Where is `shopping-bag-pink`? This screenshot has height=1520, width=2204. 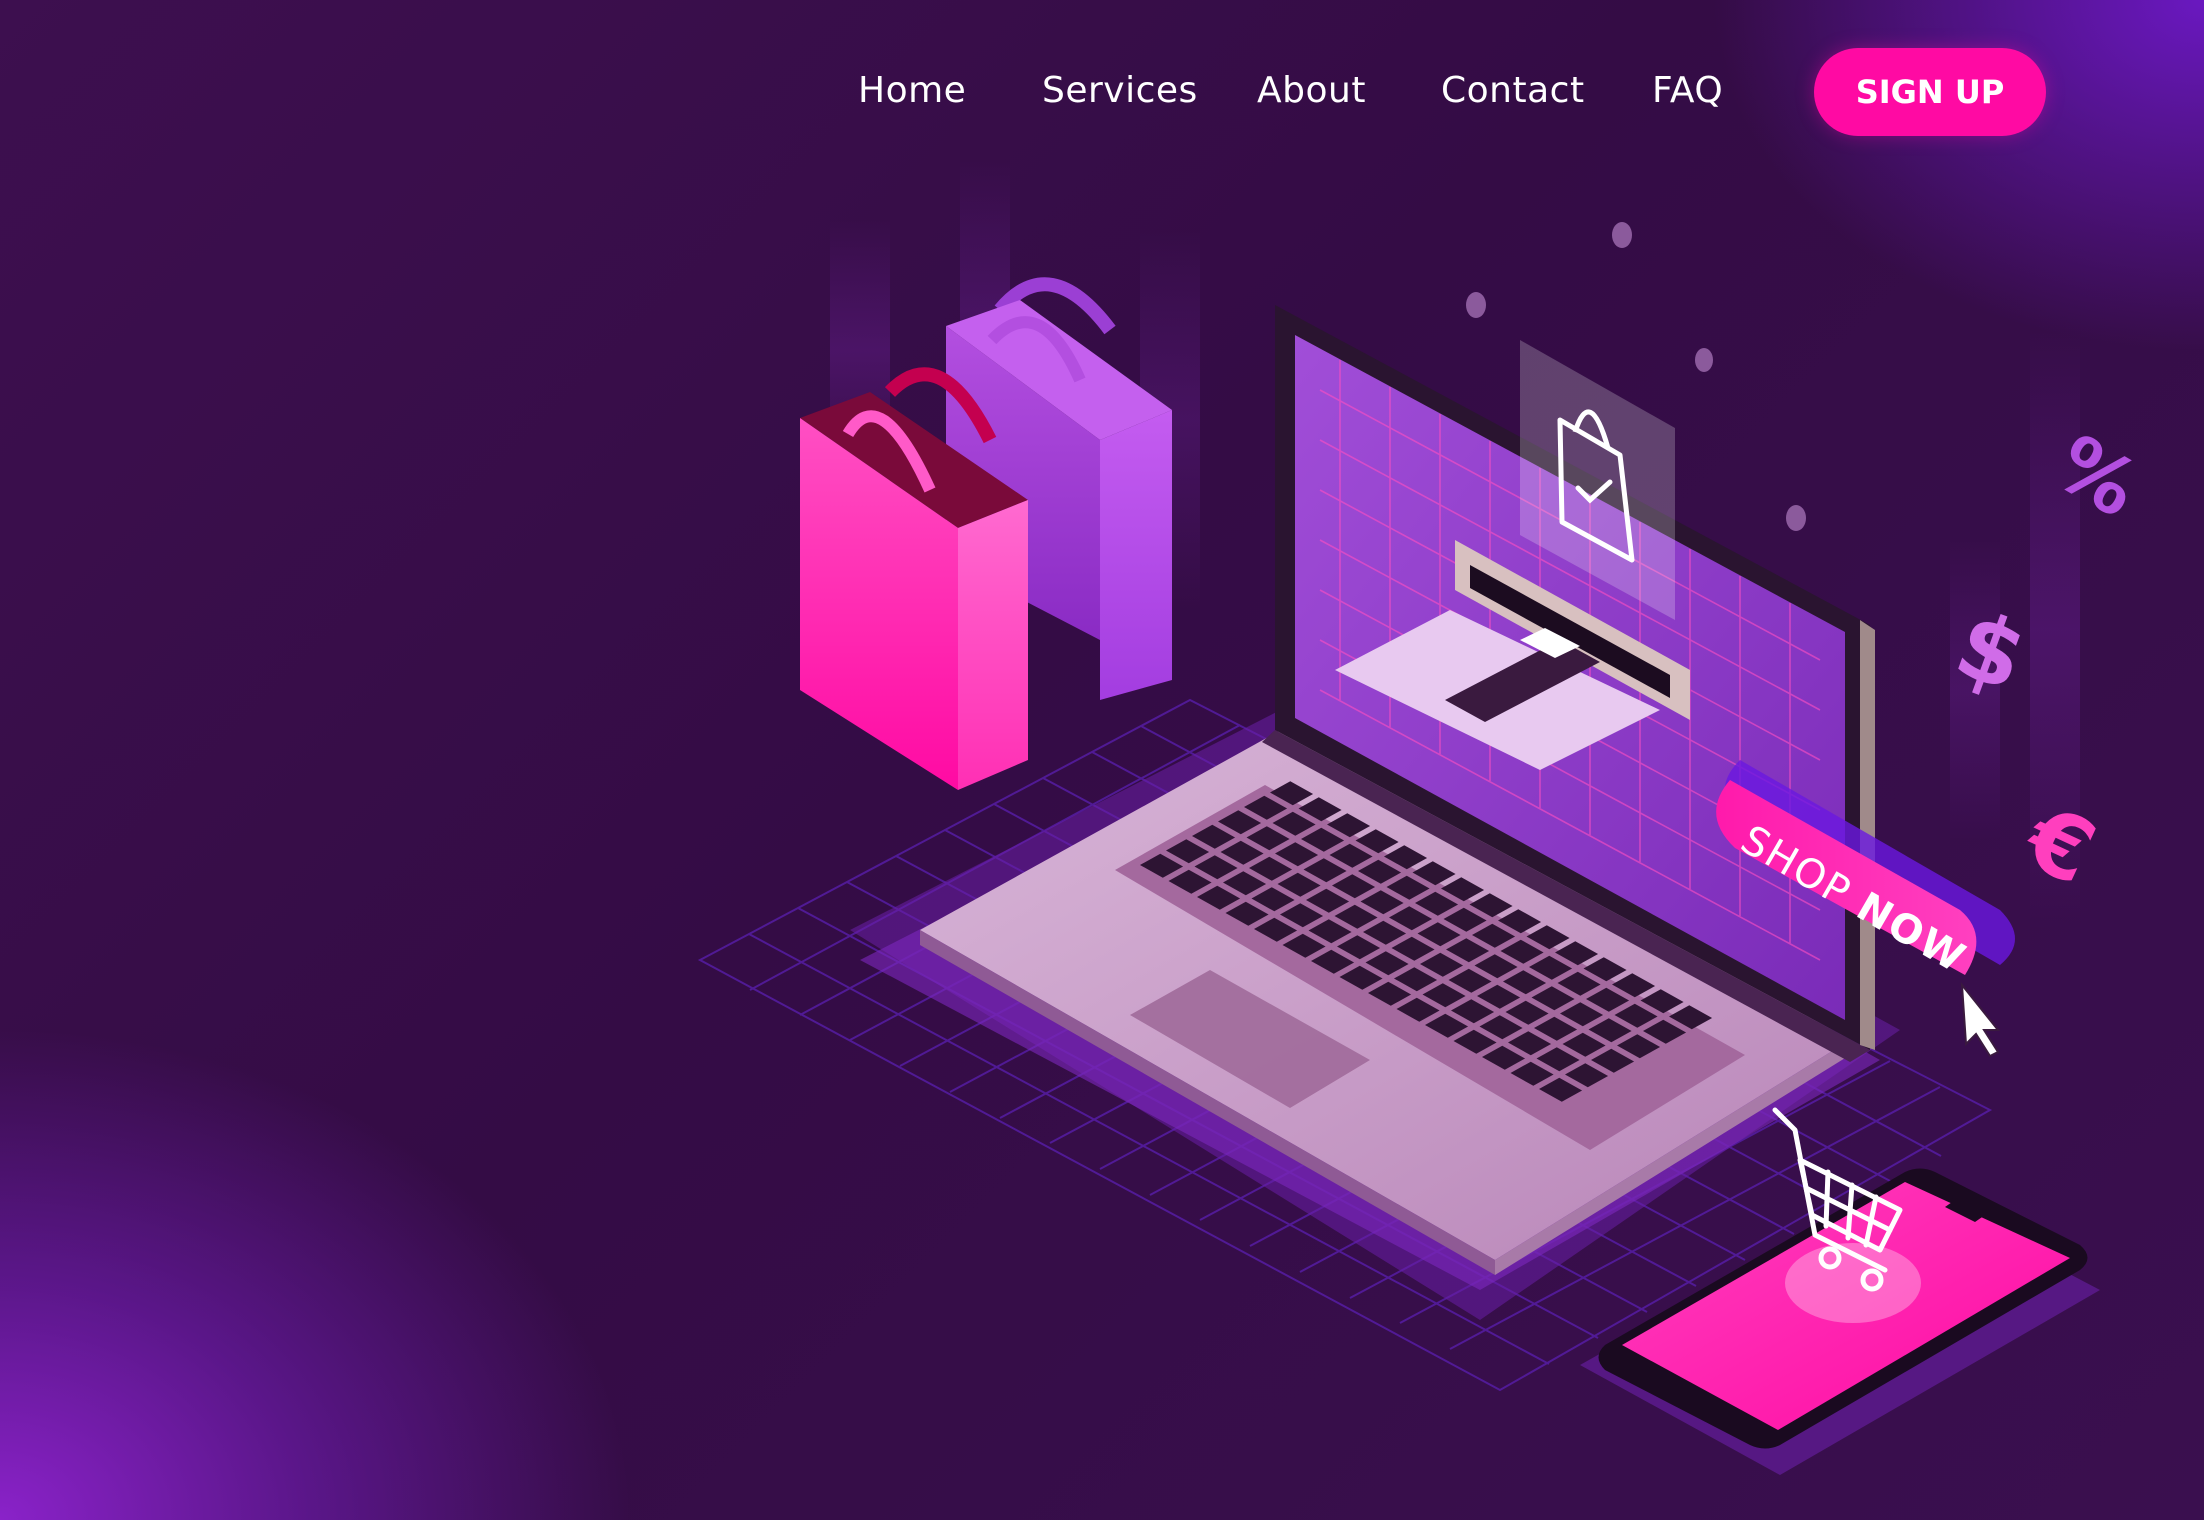 shopping-bag-pink is located at coordinates (914, 578).